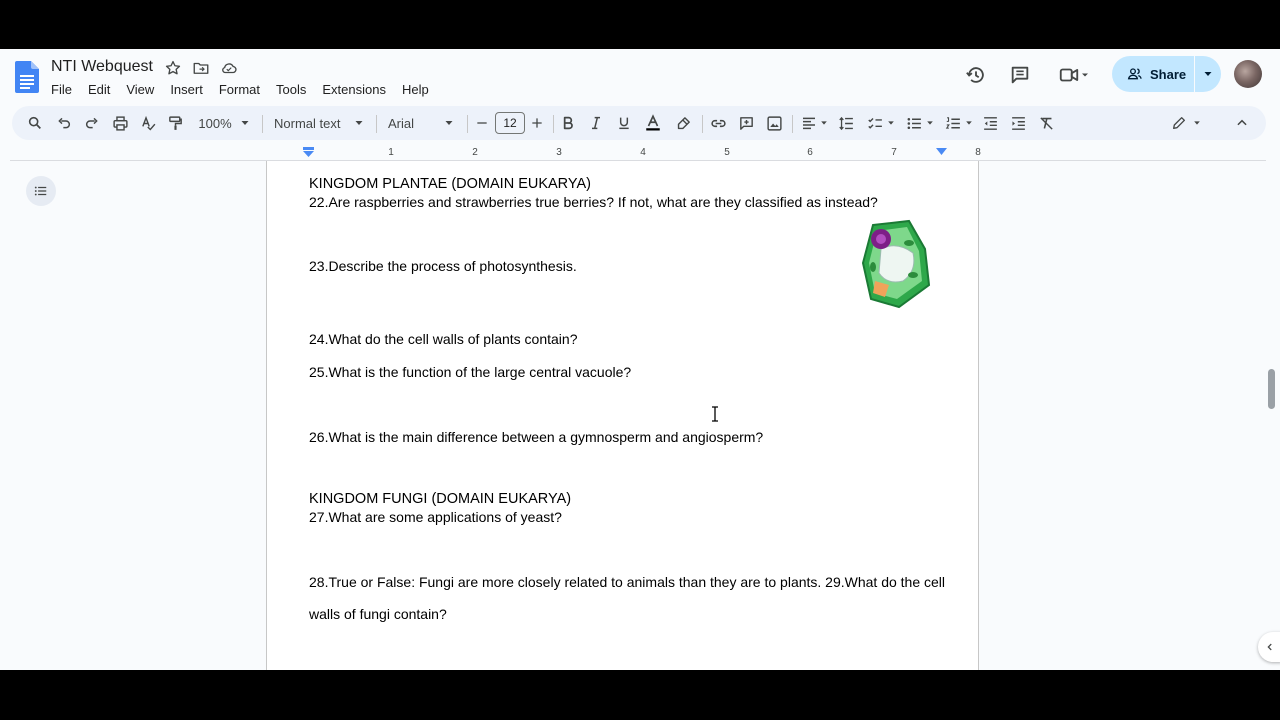 This screenshot has width=1280, height=720. What do you see at coordinates (715, 414) in the screenshot?
I see `text-cursor-icon` at bounding box center [715, 414].